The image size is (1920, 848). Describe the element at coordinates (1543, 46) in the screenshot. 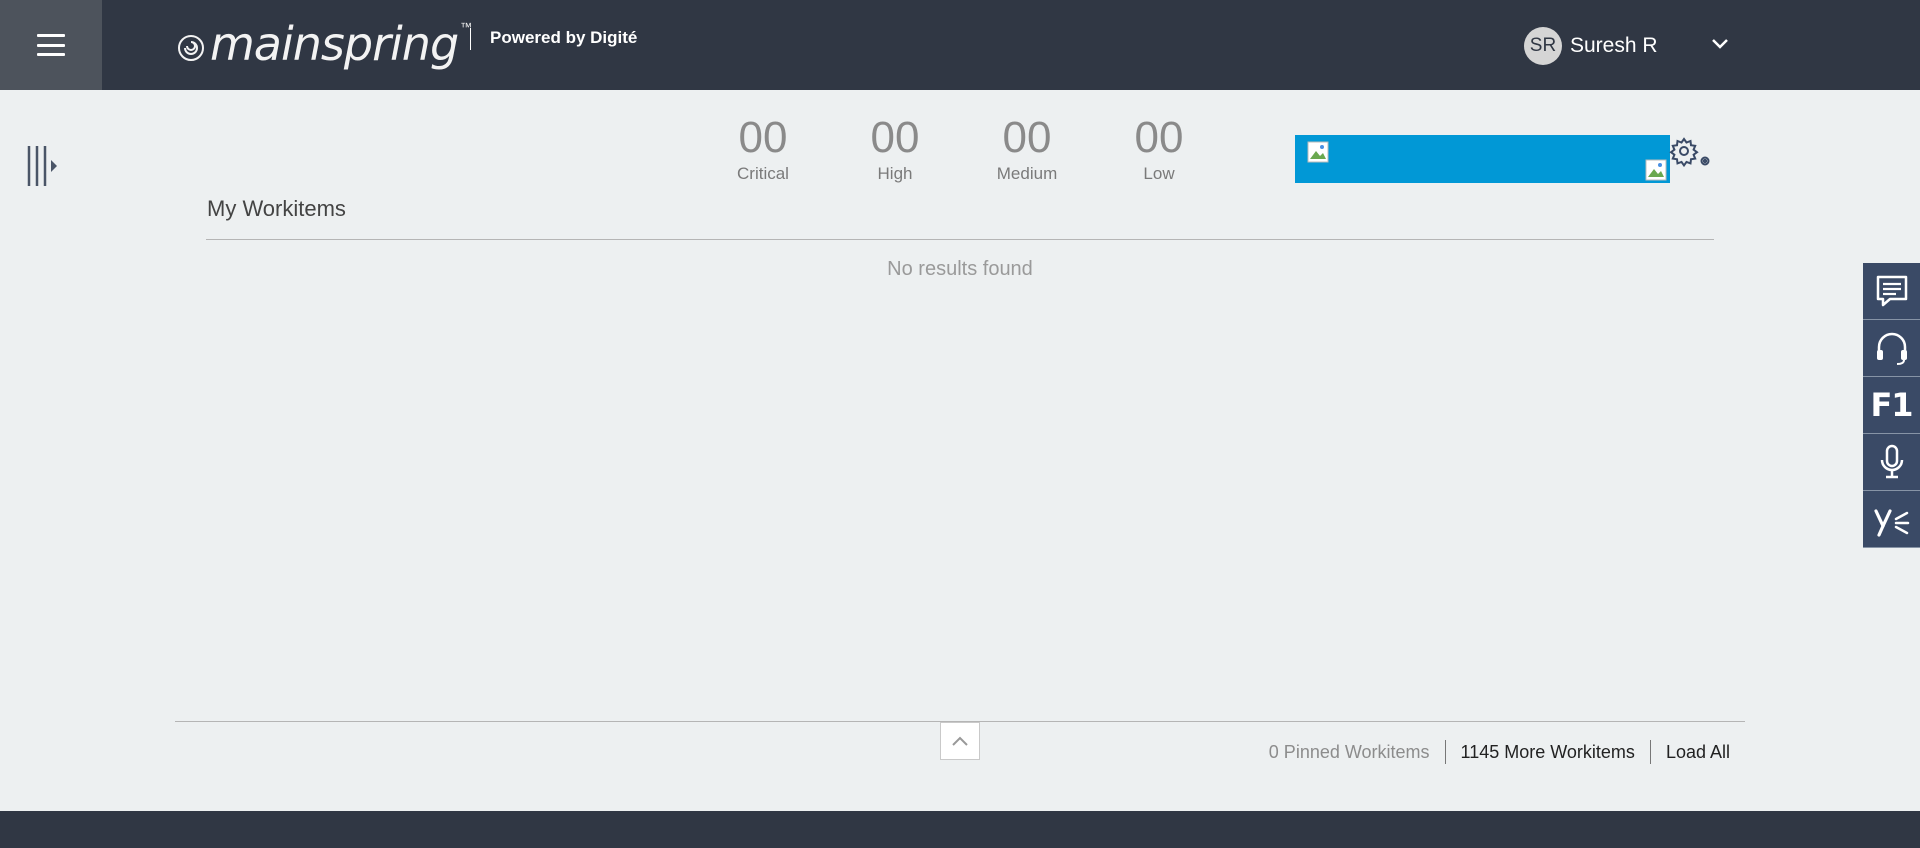

I see `avatar: SR` at that location.